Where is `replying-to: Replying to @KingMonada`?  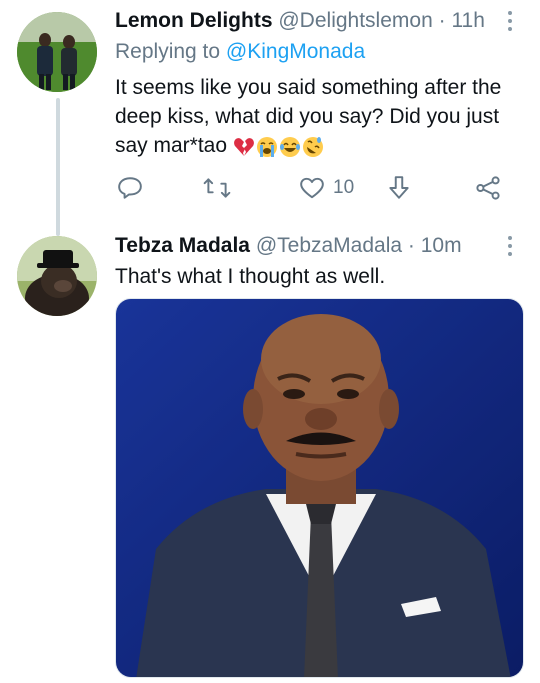 replying-to: Replying to @KingMonada is located at coordinates (240, 52).